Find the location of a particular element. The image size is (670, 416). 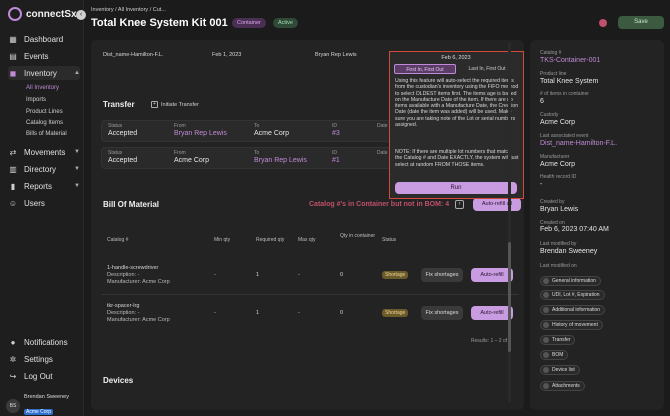

id-label: ID is located at coordinates (334, 153).